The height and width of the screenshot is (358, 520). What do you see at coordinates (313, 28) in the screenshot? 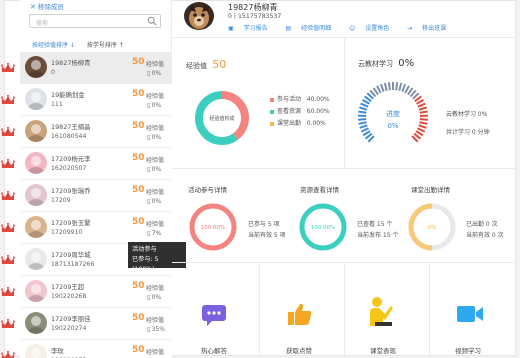
I see `exp-detail-link: ▤ 经验值明细` at bounding box center [313, 28].